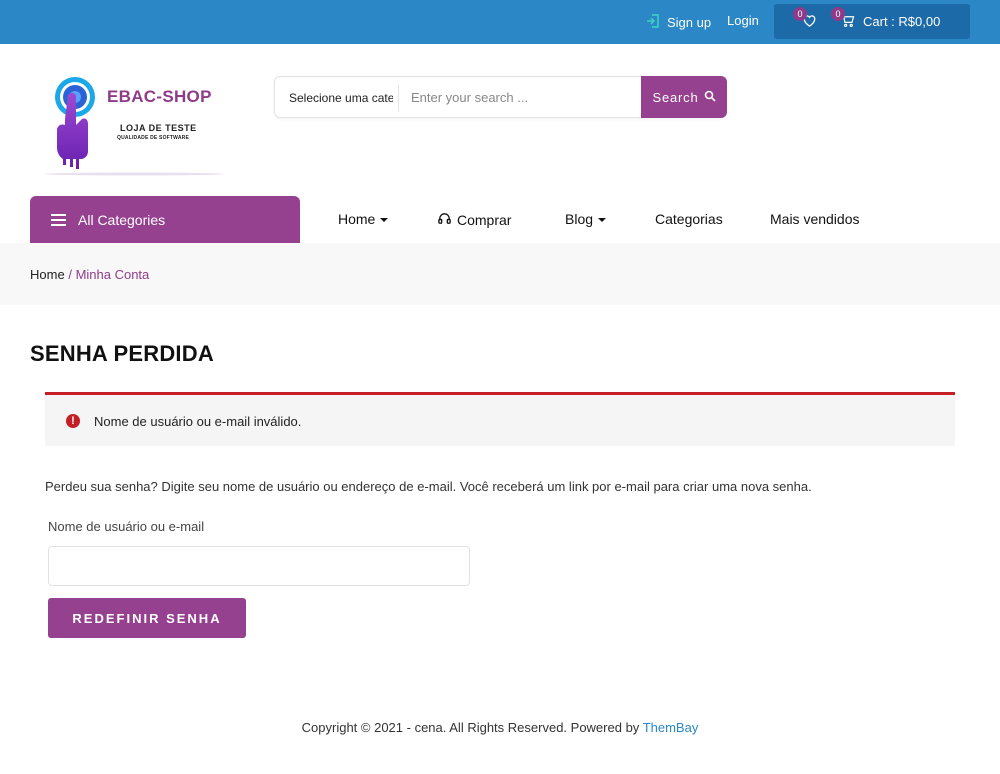  I want to click on login-link: Login, so click(743, 20).